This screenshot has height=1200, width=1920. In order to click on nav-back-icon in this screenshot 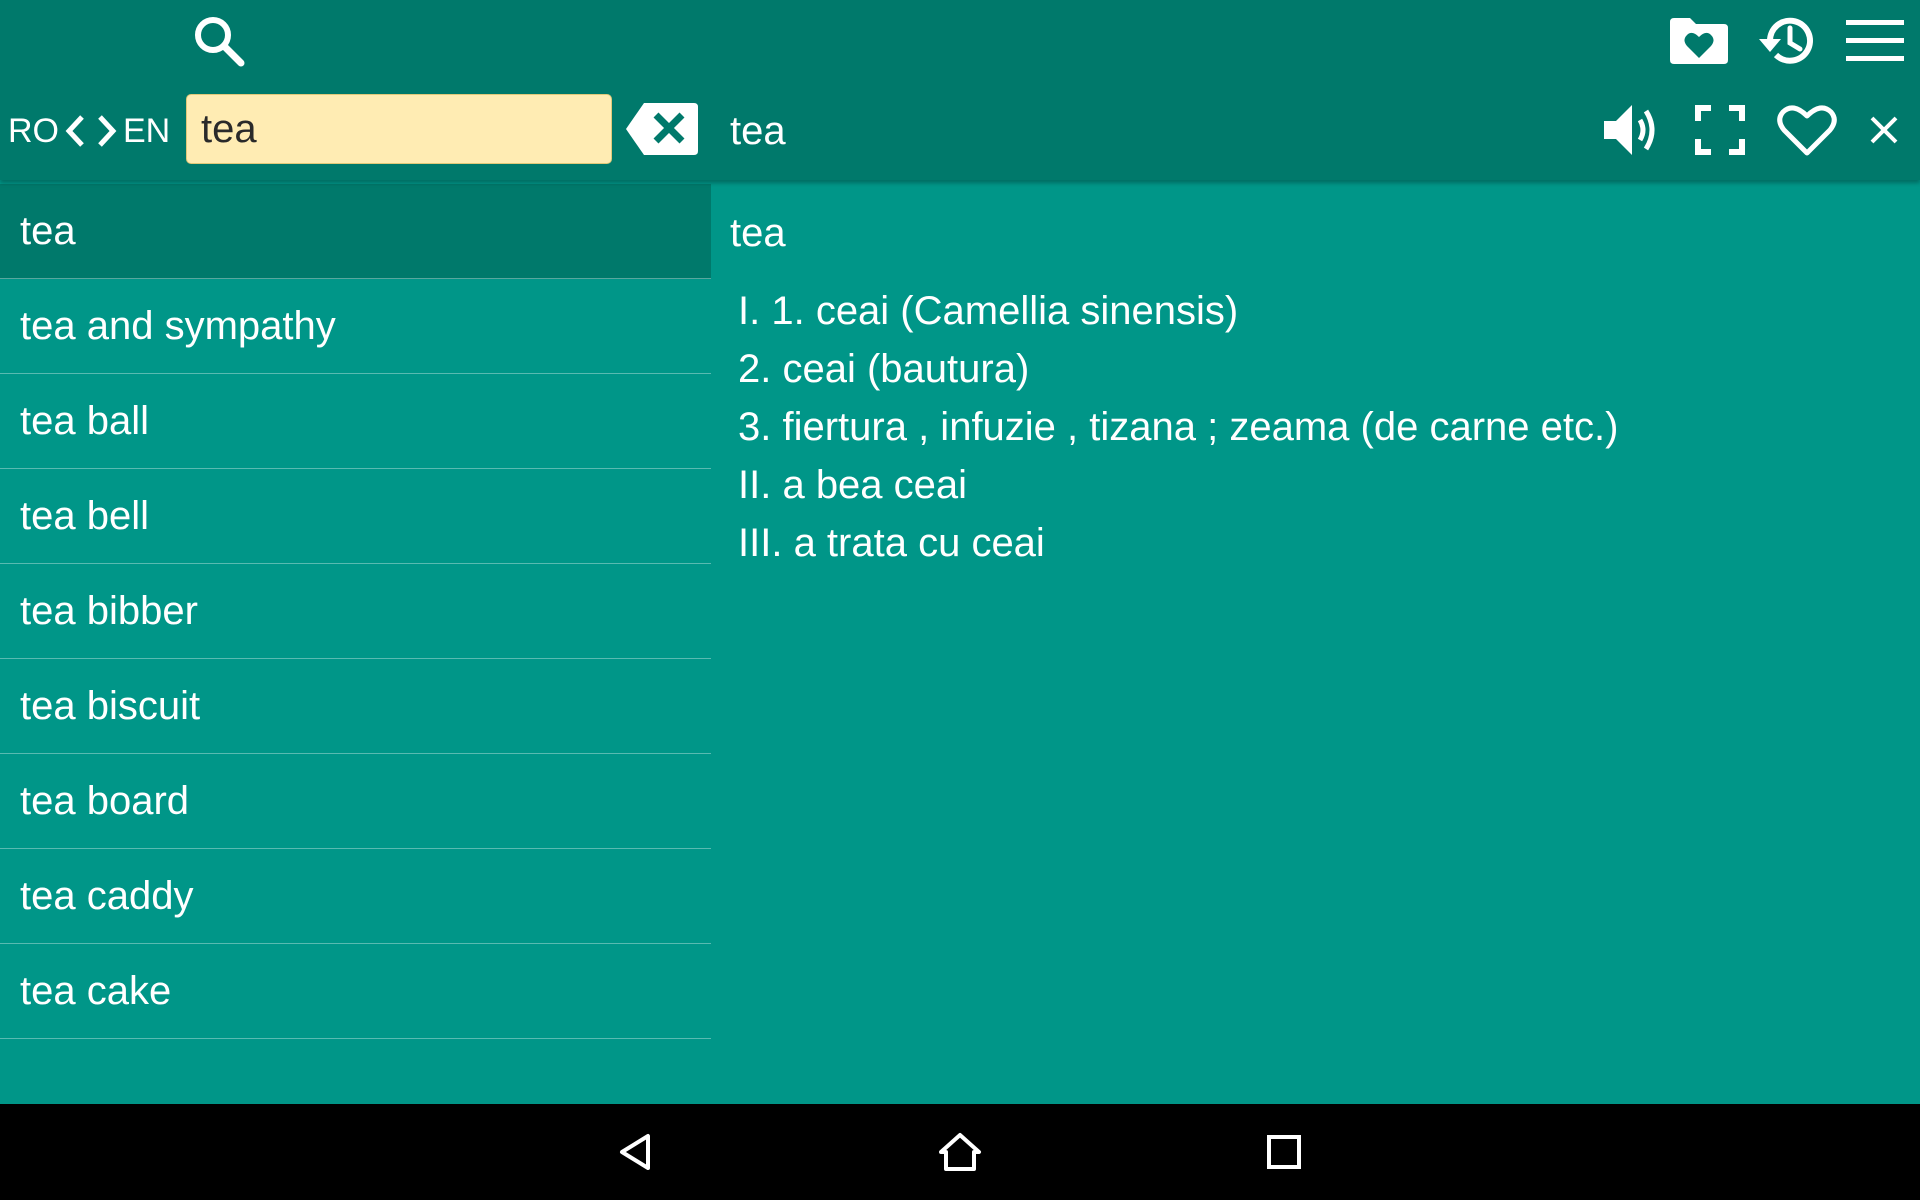, I will do `click(636, 1152)`.